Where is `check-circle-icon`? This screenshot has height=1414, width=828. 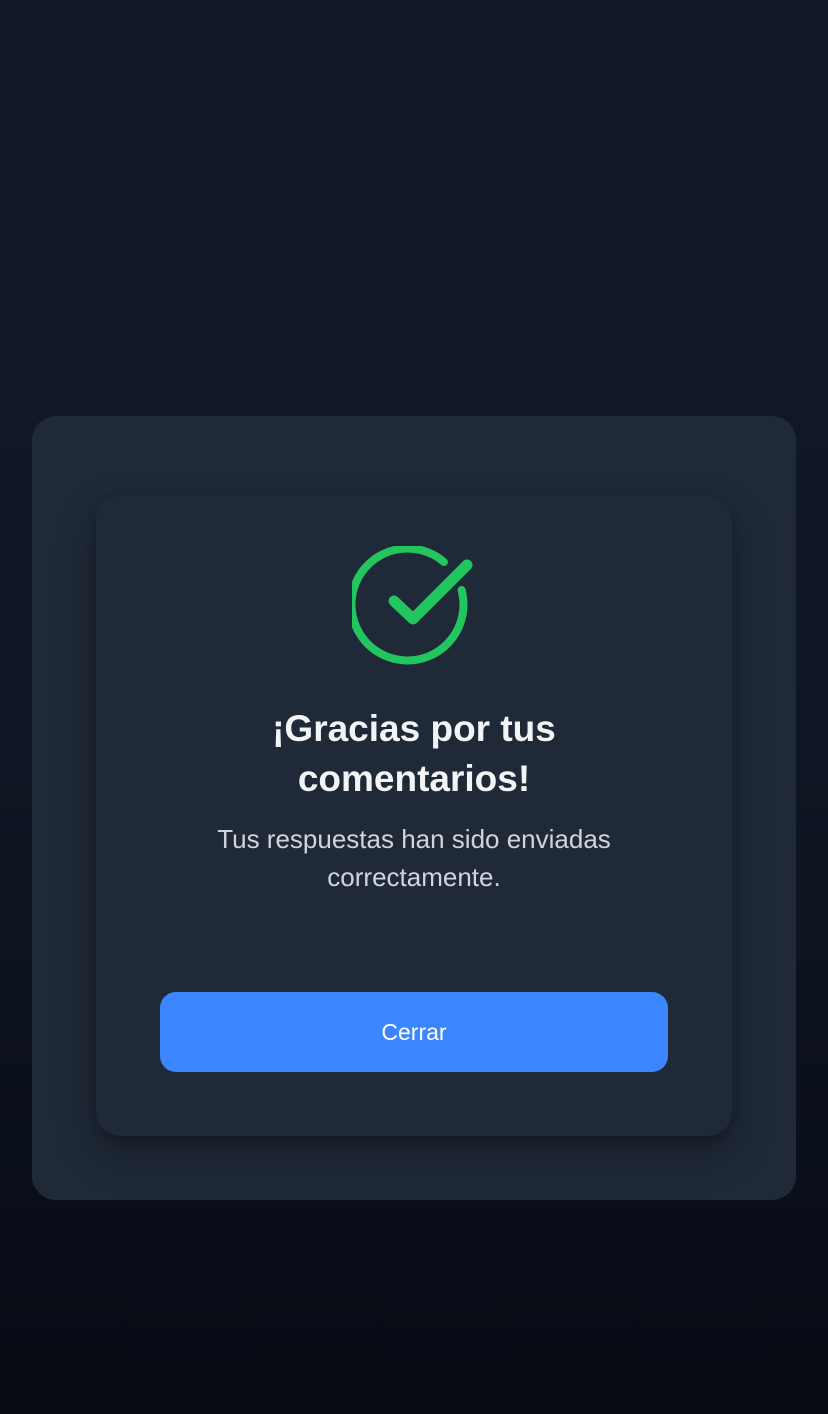 check-circle-icon is located at coordinates (412, 605).